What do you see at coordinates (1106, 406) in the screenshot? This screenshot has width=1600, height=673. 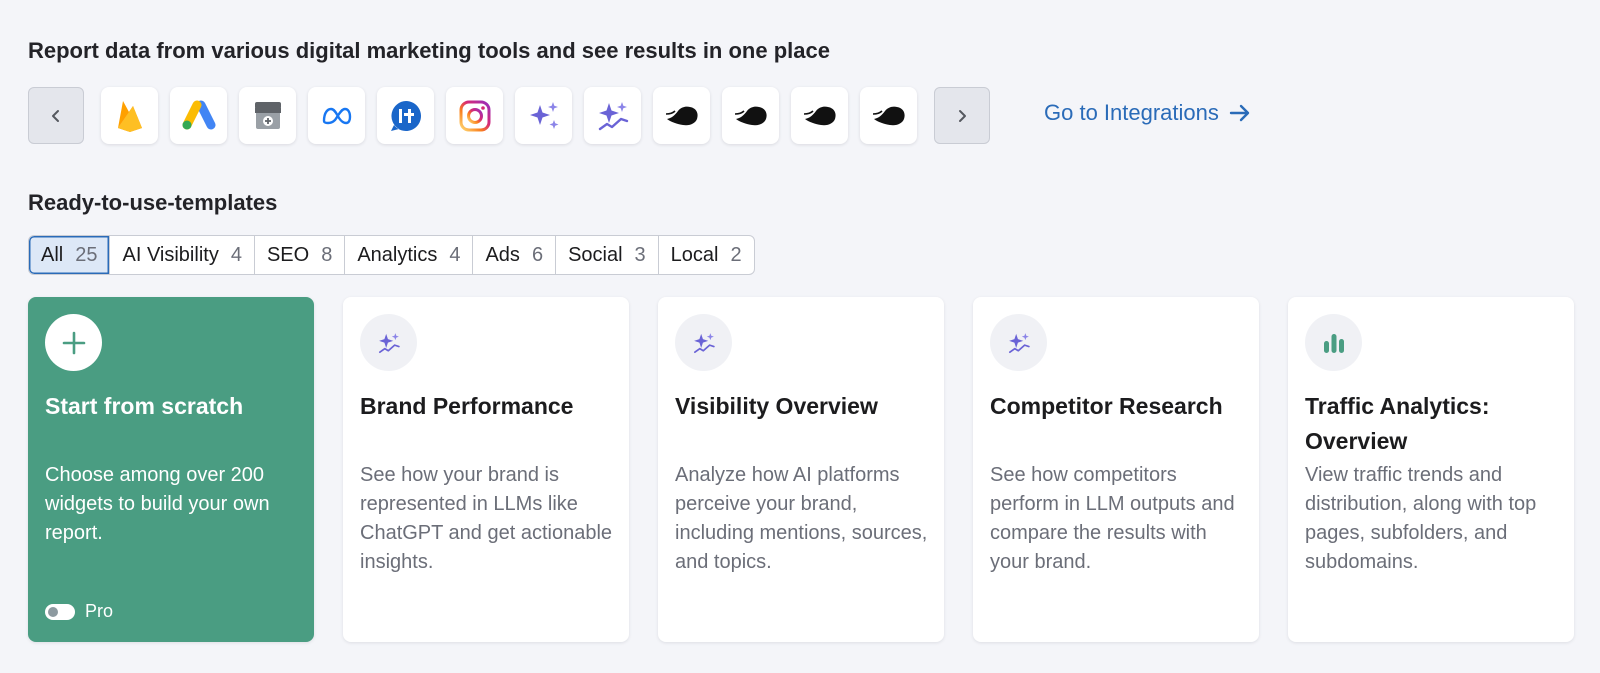 I see `card-title: Competitor Research` at bounding box center [1106, 406].